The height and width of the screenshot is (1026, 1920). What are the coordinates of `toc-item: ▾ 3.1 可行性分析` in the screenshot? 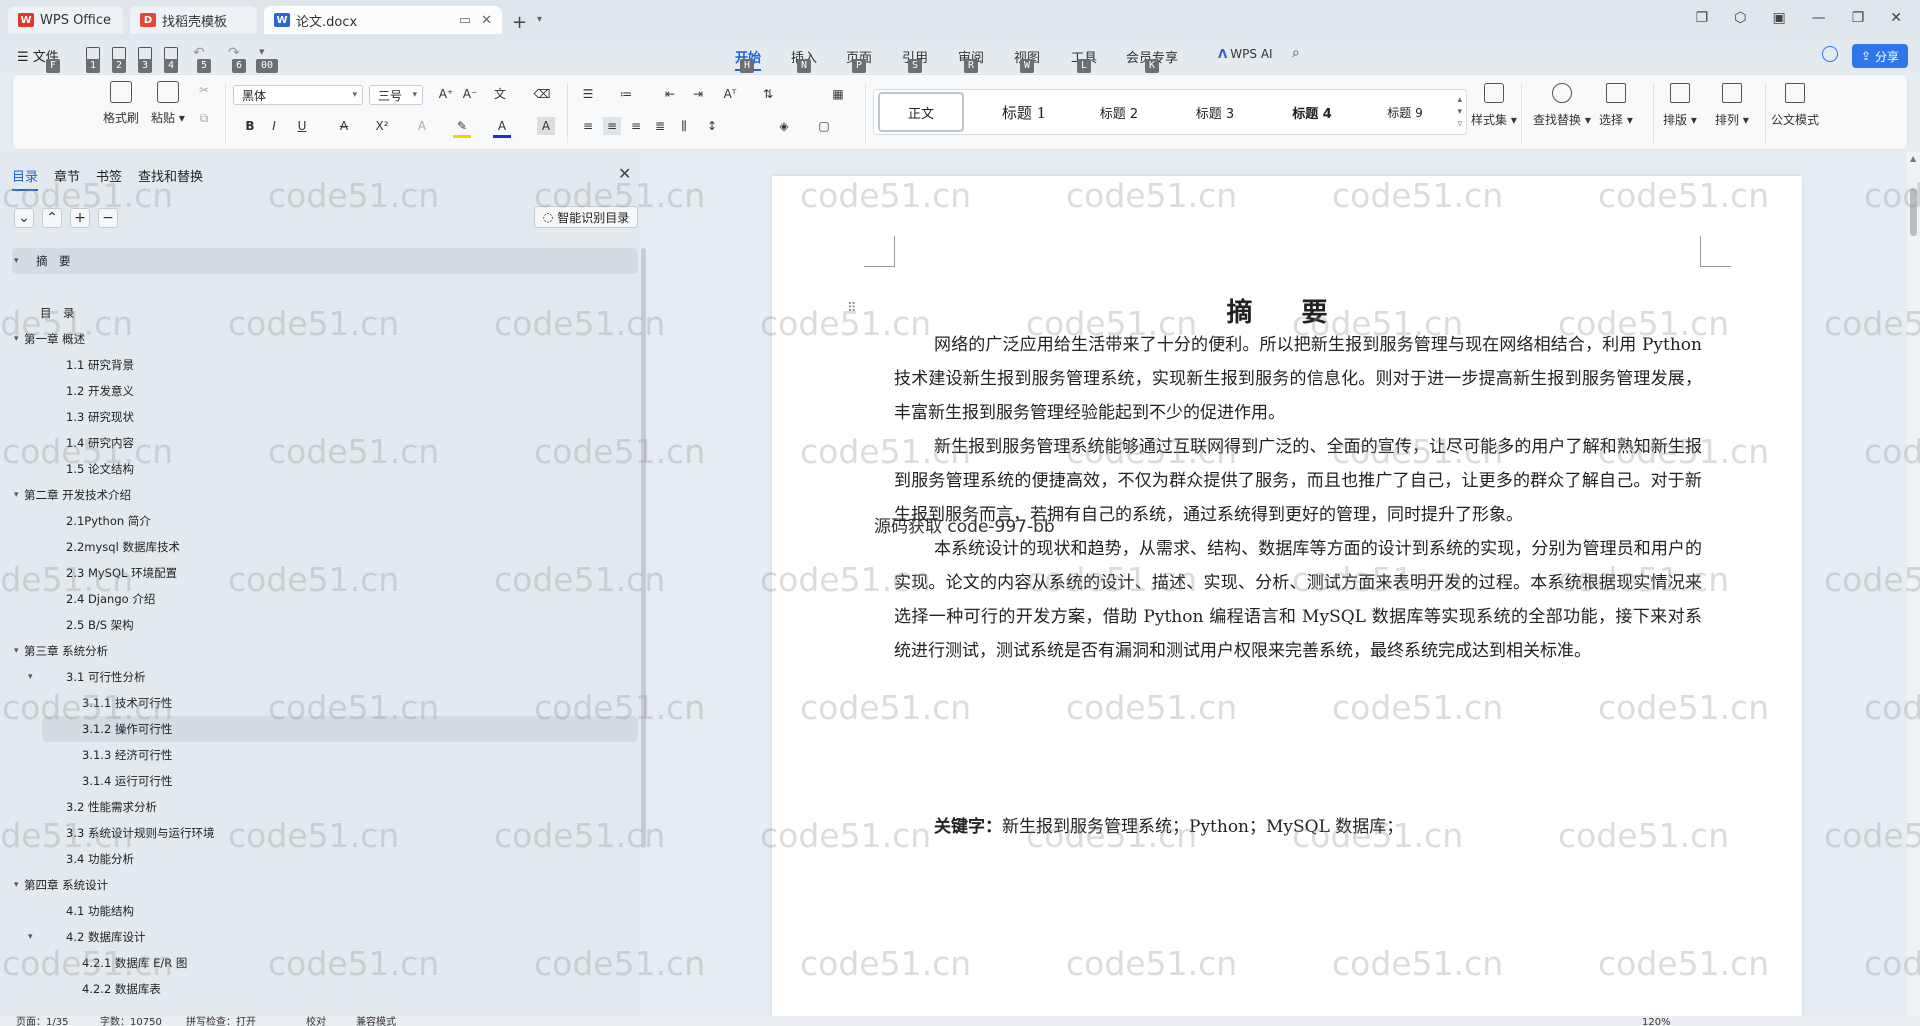 It's located at (325, 677).